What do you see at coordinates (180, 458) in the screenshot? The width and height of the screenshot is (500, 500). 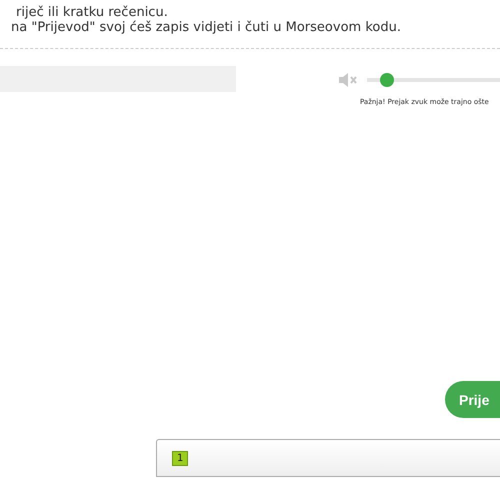 I see `line-number: 1` at bounding box center [180, 458].